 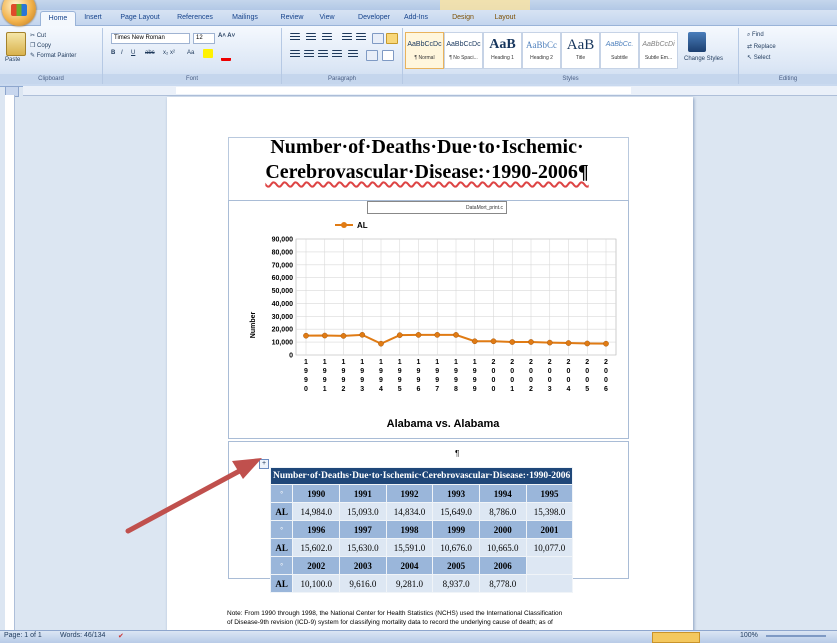 I want to click on horizontal-ruler, so click(x=430, y=91).